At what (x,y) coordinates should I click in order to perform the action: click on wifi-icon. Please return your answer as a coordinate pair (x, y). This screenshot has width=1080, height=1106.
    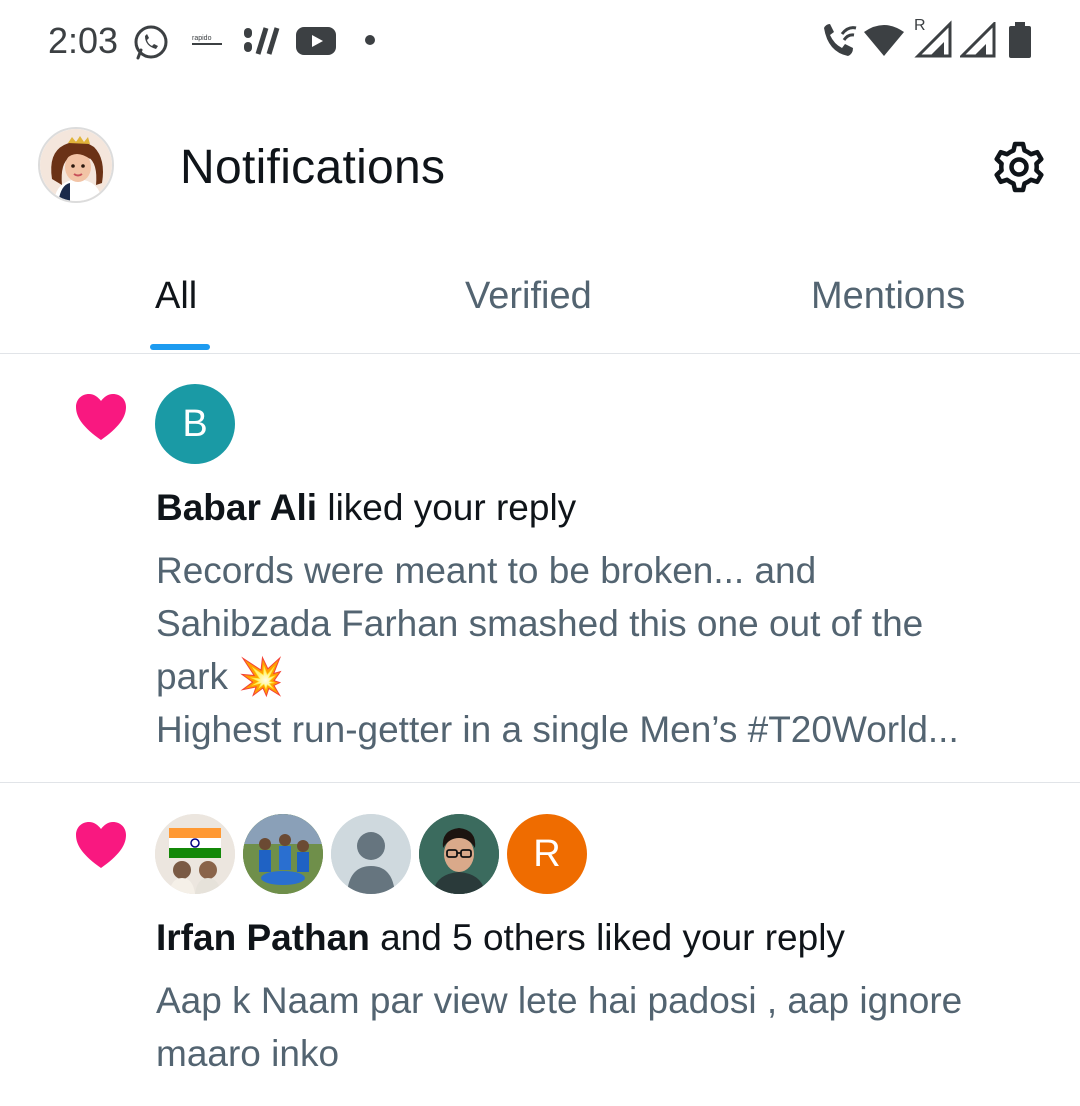
    Looking at the image, I should click on (884, 40).